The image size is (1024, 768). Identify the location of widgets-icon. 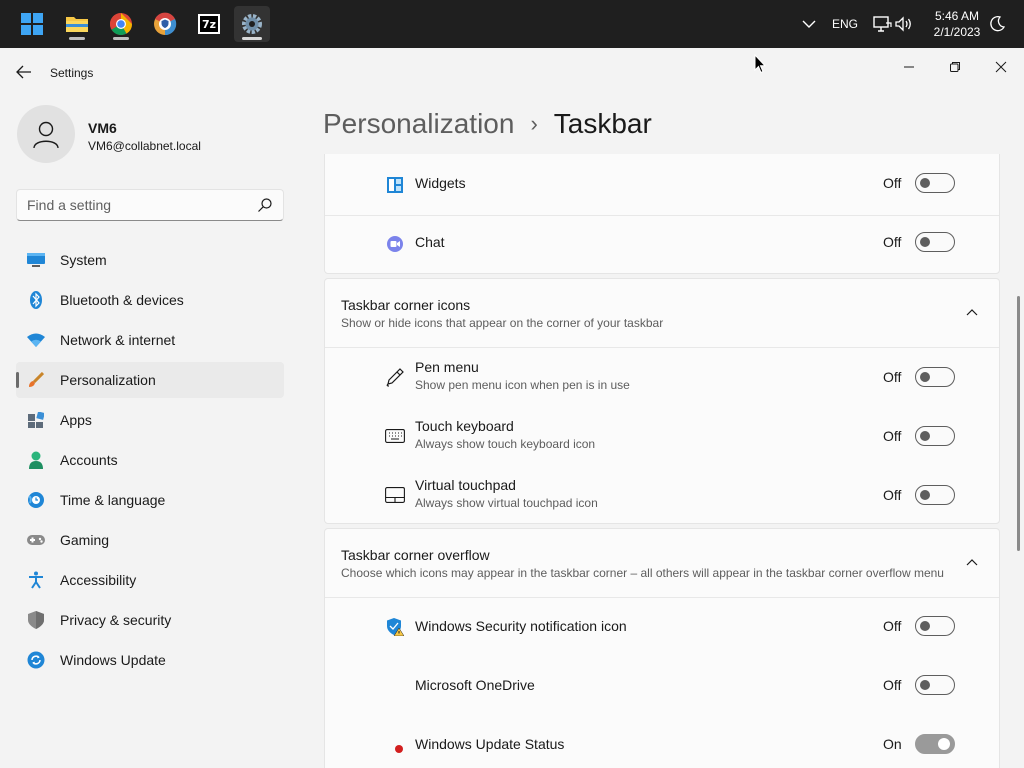
(395, 185).